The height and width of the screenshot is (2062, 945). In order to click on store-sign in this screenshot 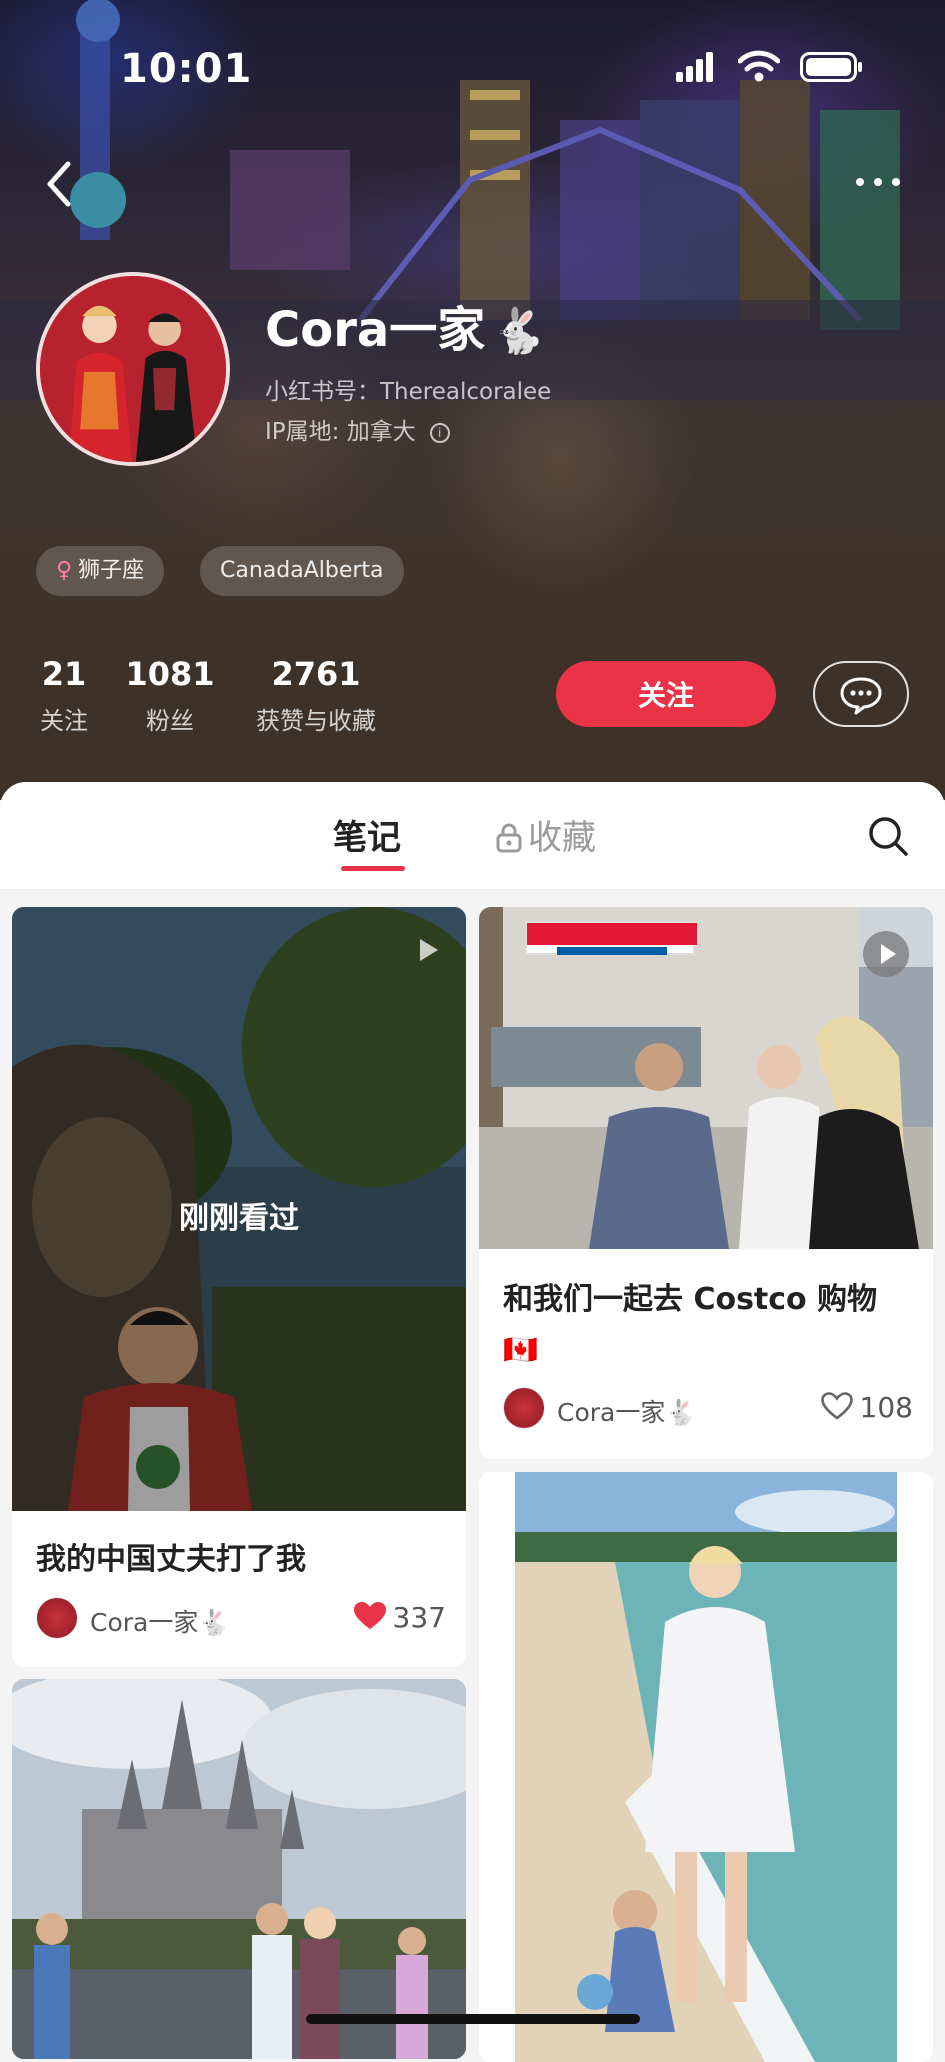, I will do `click(611, 938)`.